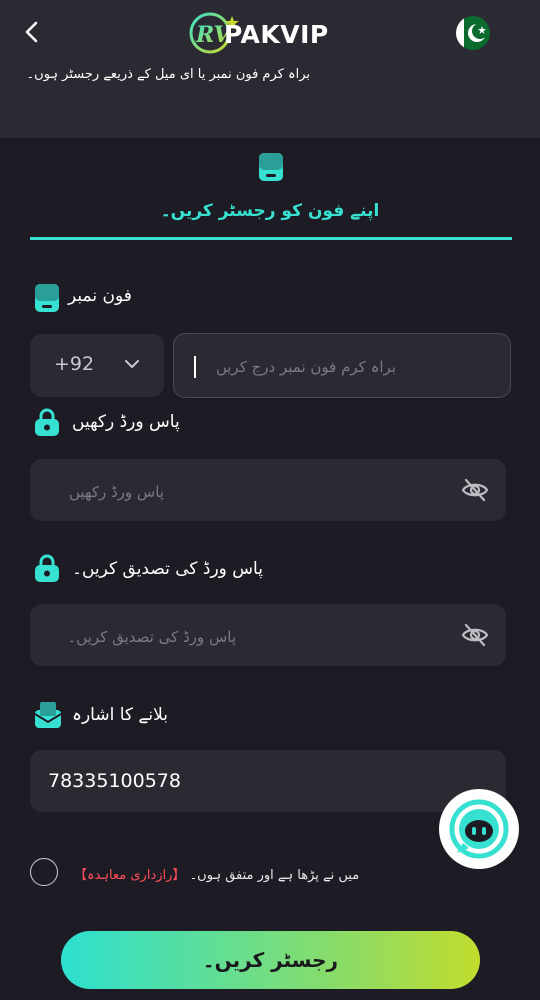  What do you see at coordinates (276, 34) in the screenshot?
I see `brand-name: PAKVIP` at bounding box center [276, 34].